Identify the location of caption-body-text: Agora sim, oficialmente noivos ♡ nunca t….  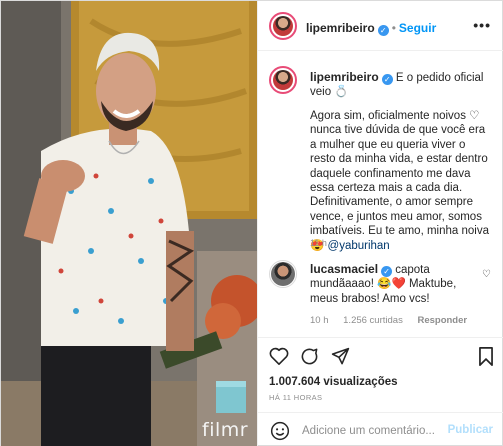
(399, 181).